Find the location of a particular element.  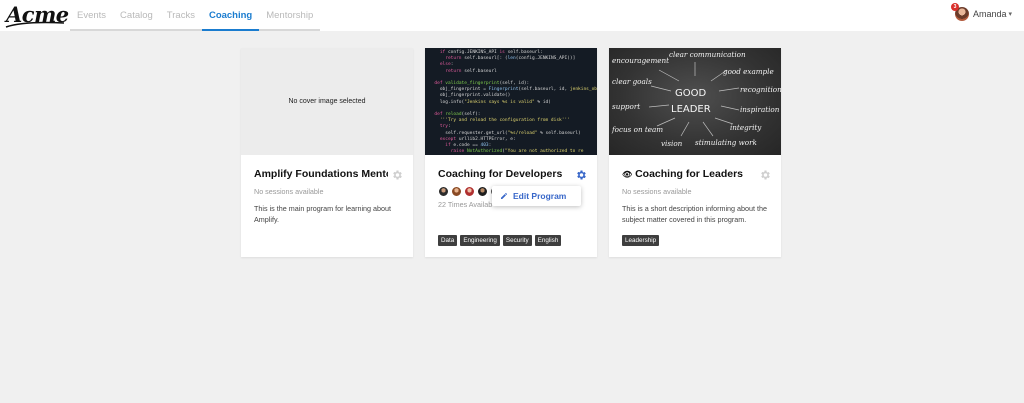

edit-program-menu-item: Edit Program is located at coordinates (536, 196).